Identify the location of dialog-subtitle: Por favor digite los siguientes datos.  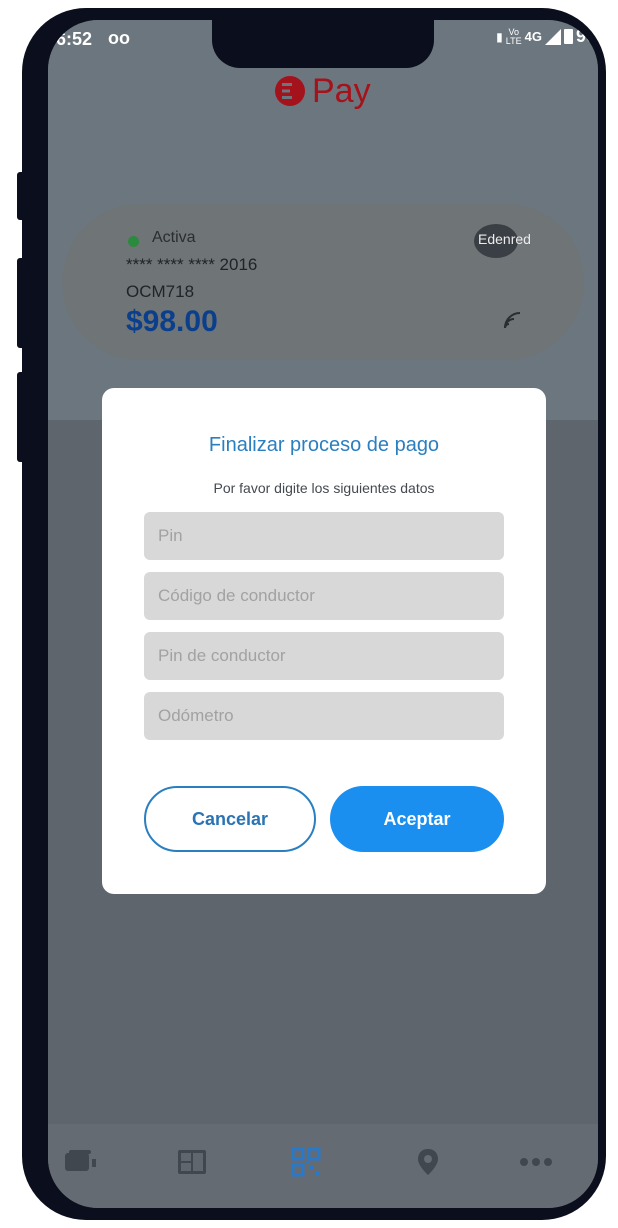
(324, 488).